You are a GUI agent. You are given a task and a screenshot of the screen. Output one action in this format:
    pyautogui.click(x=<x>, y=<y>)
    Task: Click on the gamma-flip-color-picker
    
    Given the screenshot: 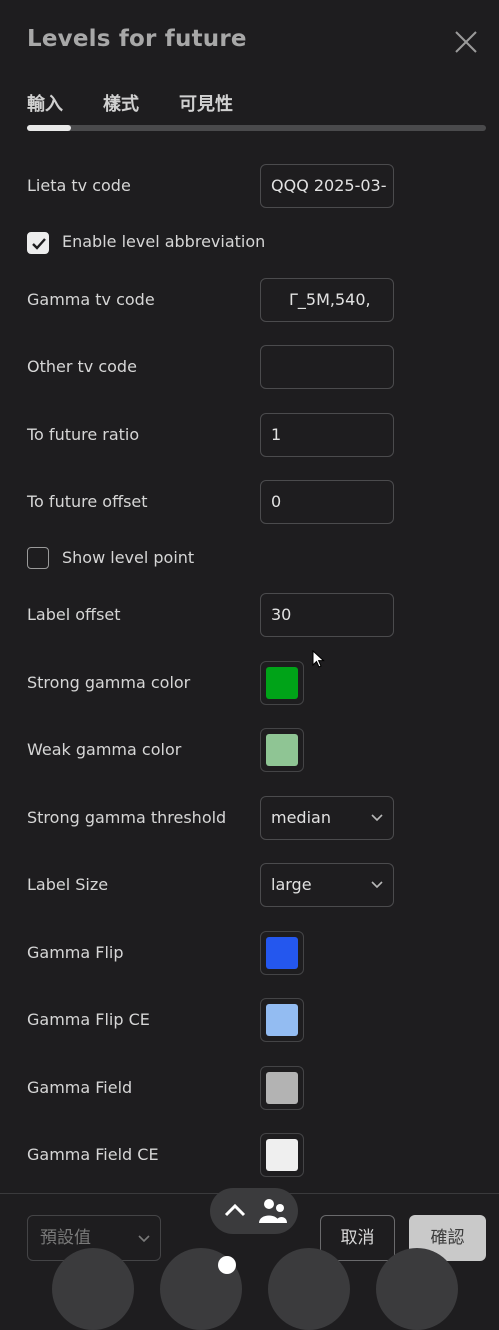 What is the action you would take?
    pyautogui.click(x=282, y=953)
    